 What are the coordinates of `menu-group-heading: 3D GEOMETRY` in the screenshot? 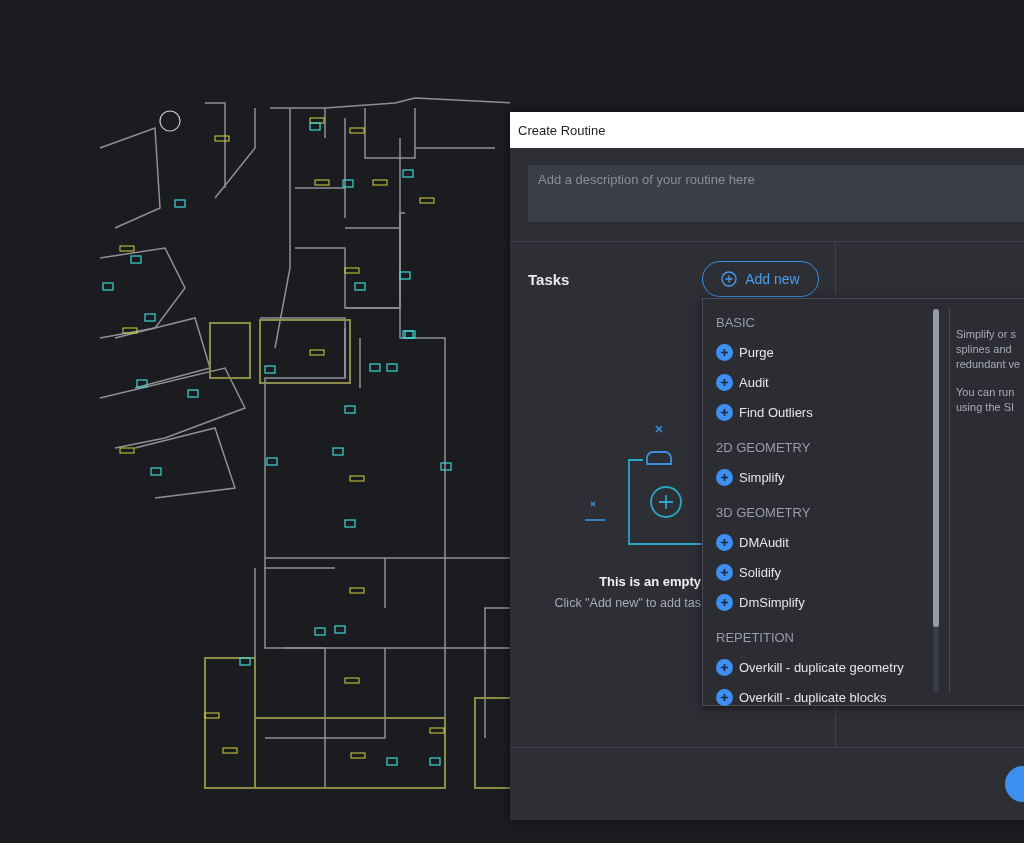 It's located at (764, 512).